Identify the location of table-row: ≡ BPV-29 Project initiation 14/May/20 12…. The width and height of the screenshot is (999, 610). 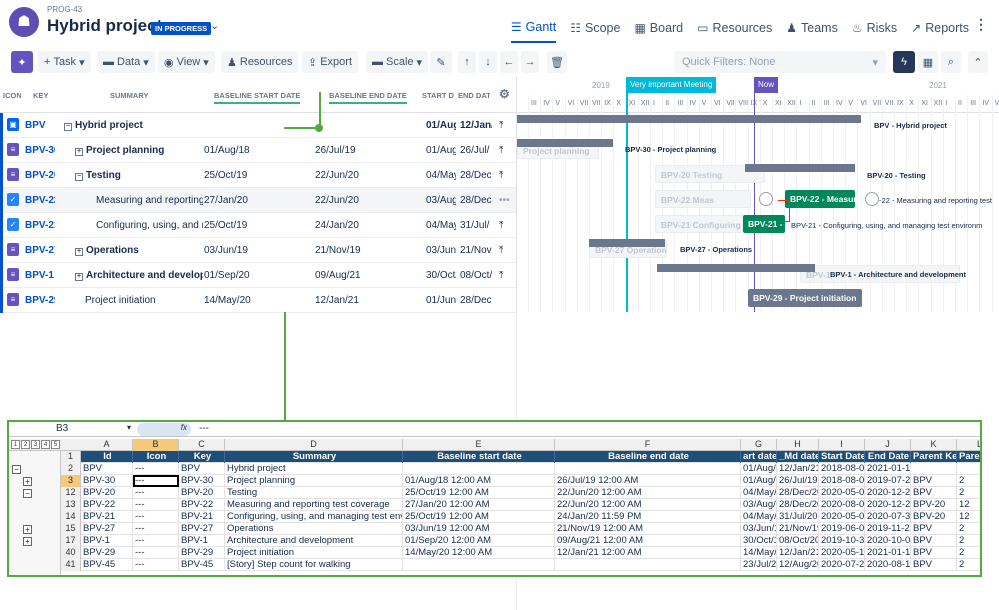
(258, 300).